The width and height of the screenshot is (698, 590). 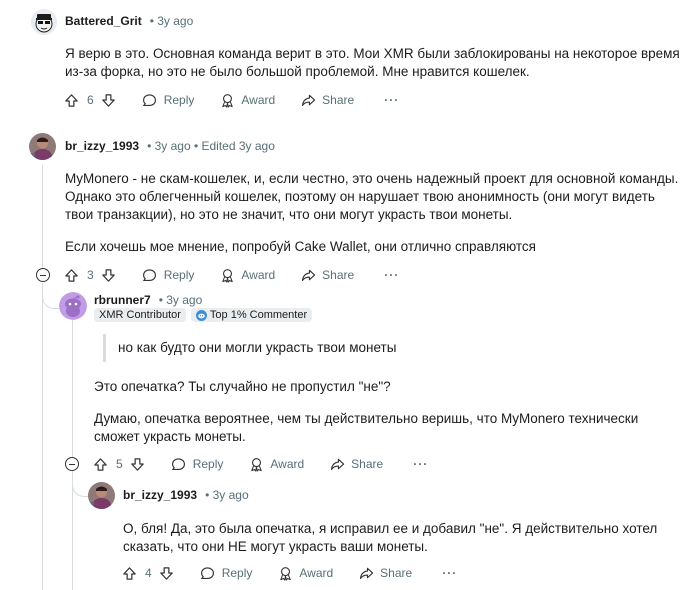 What do you see at coordinates (140, 315) in the screenshot?
I see `user-flair: XMR Contributor` at bounding box center [140, 315].